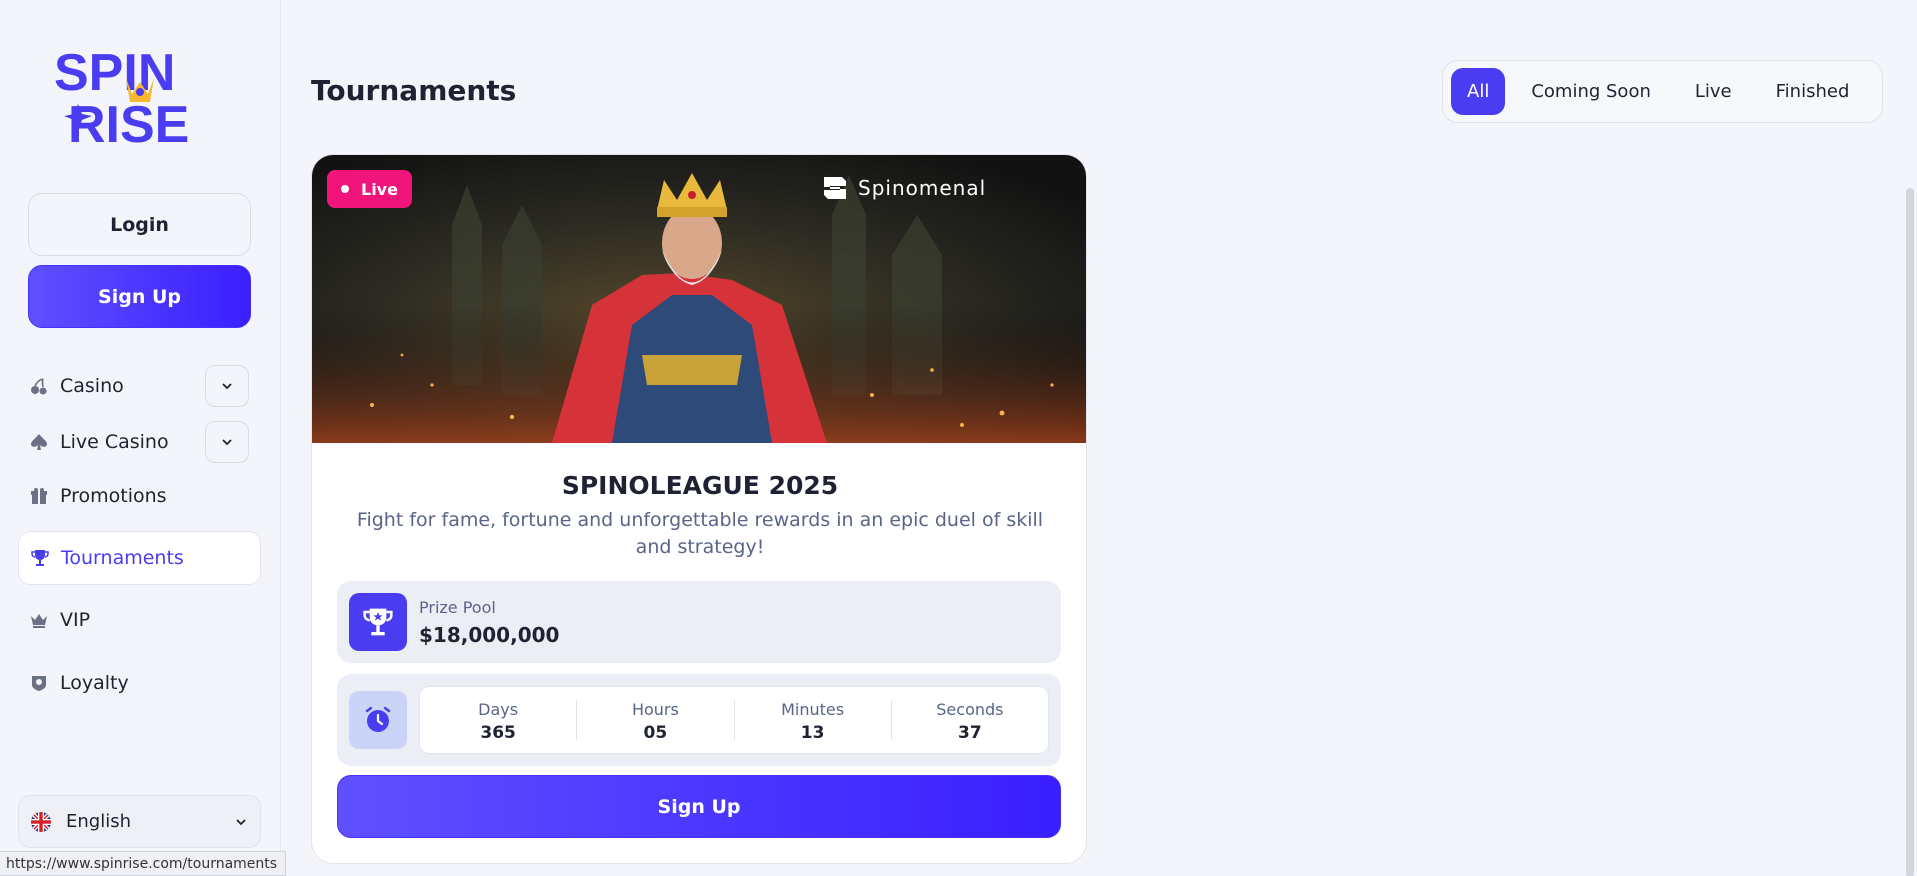 The height and width of the screenshot is (876, 1917). Describe the element at coordinates (699, 622) in the screenshot. I see `prize-pool-panel: Prize Pool $18,000,000` at that location.